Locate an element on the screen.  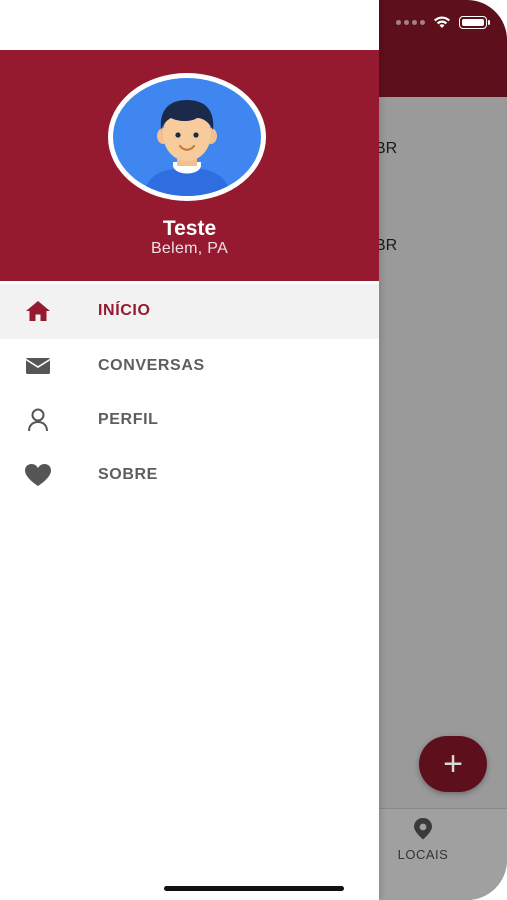
menu-item-label: SOBRE is located at coordinates (128, 474).